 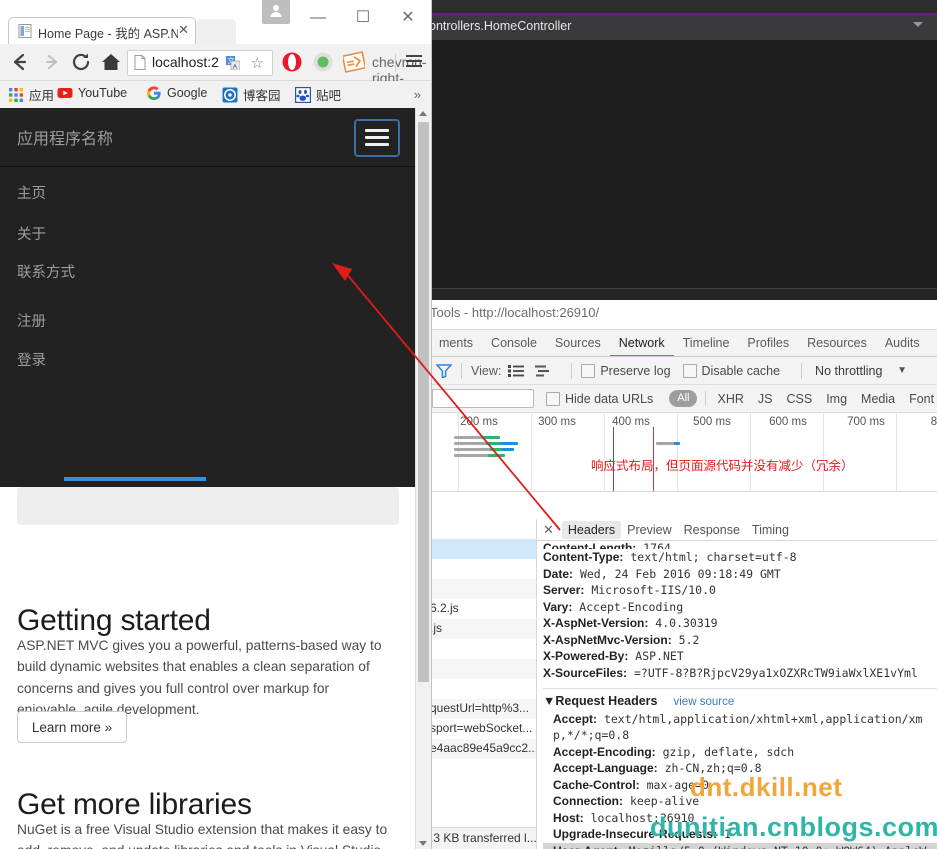 I want to click on opera-extension-icon, so click(x=292, y=62).